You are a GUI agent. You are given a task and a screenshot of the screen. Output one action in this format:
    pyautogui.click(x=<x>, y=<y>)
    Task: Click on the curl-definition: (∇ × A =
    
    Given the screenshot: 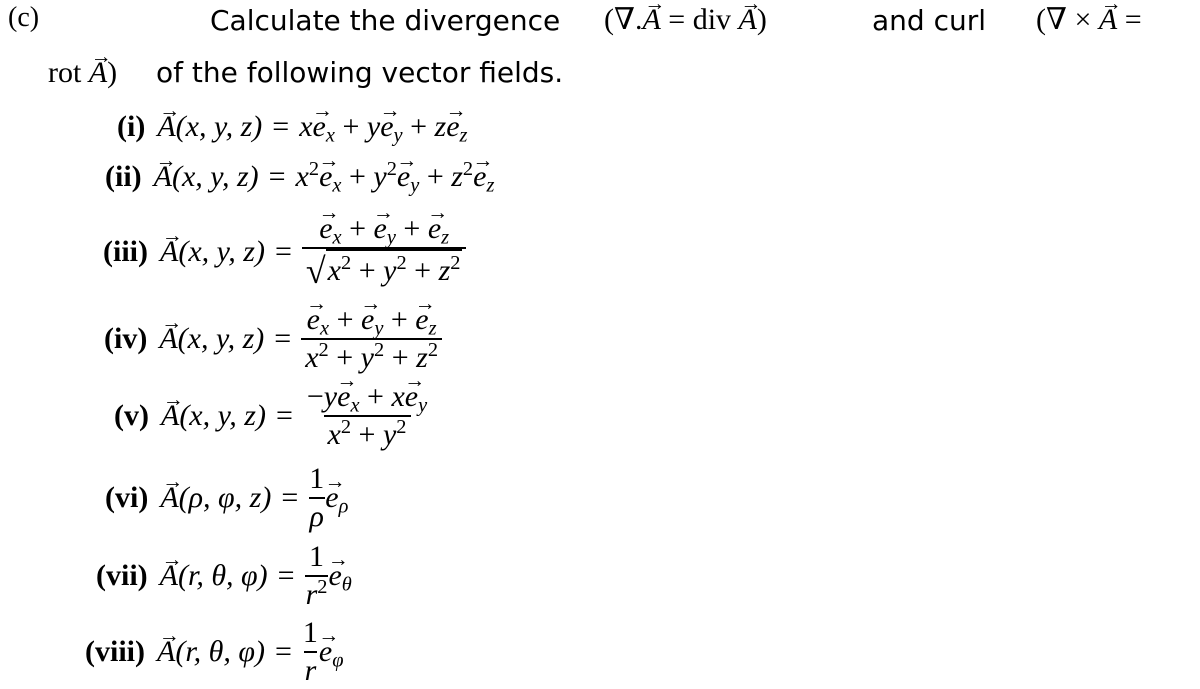 What is the action you would take?
    pyautogui.click(x=1089, y=19)
    